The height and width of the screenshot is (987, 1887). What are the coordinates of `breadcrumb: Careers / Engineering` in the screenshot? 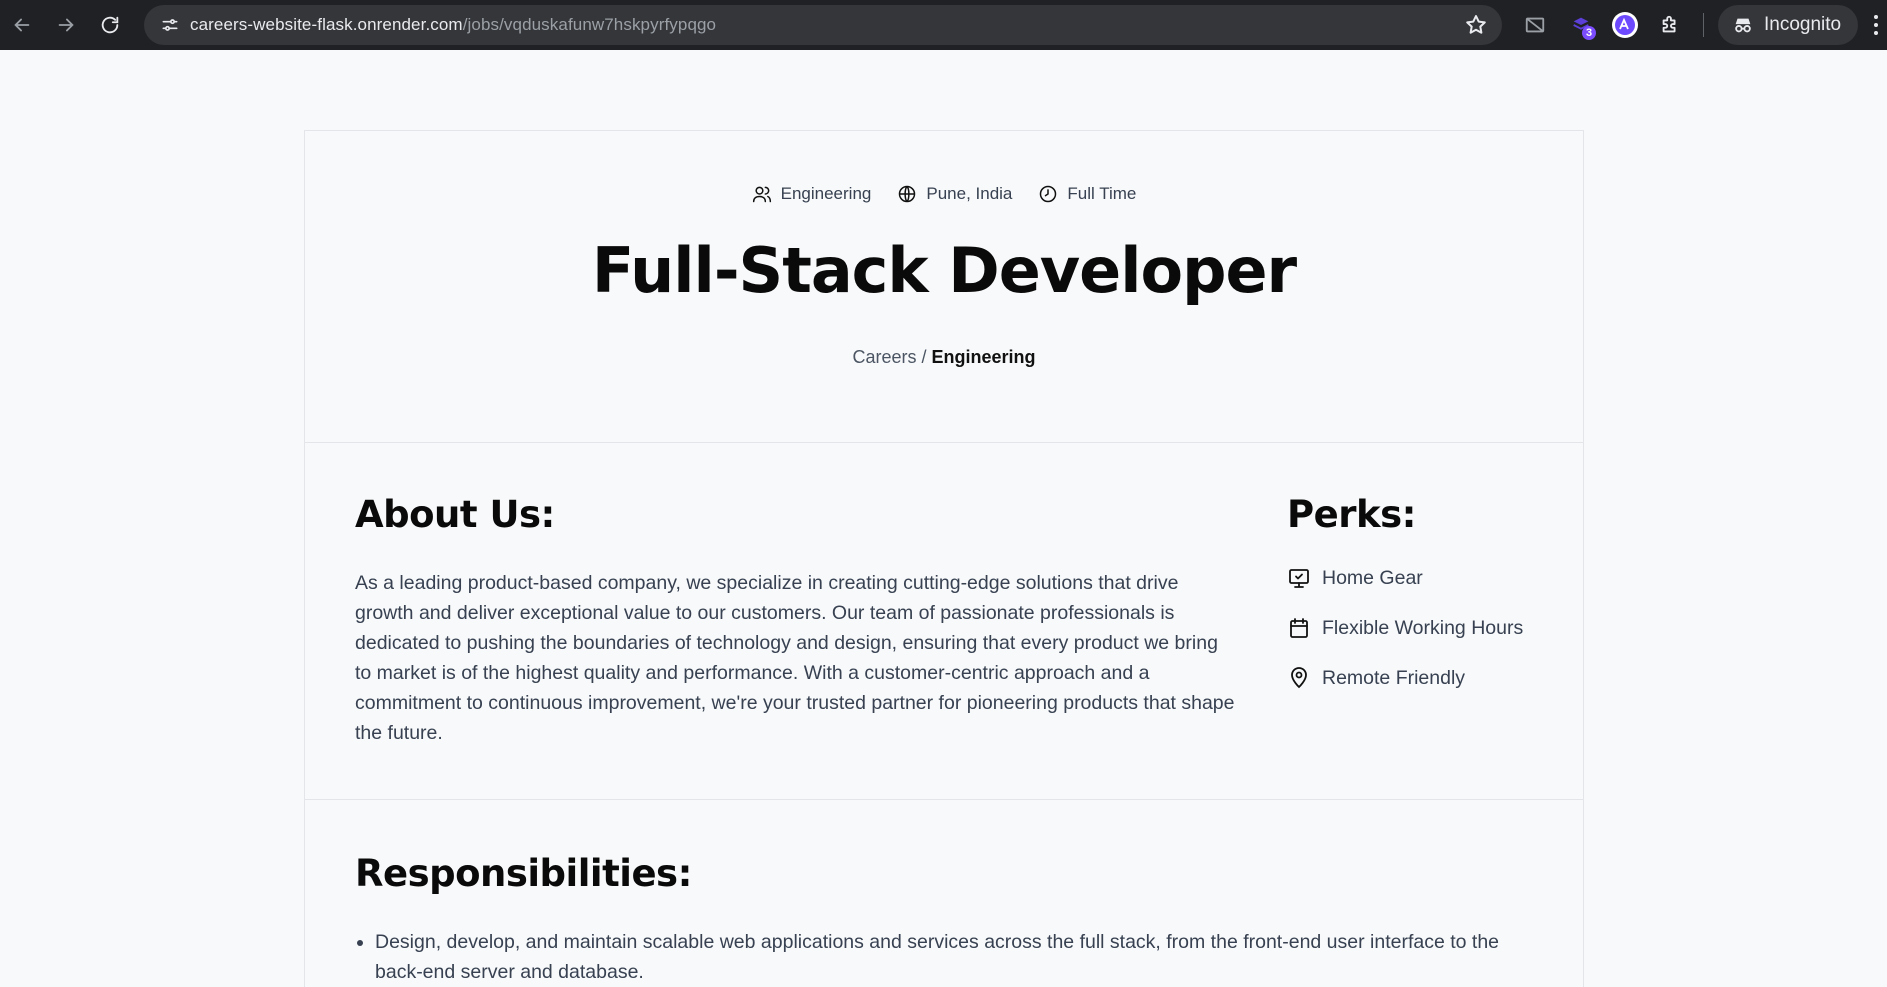 It's located at (944, 357).